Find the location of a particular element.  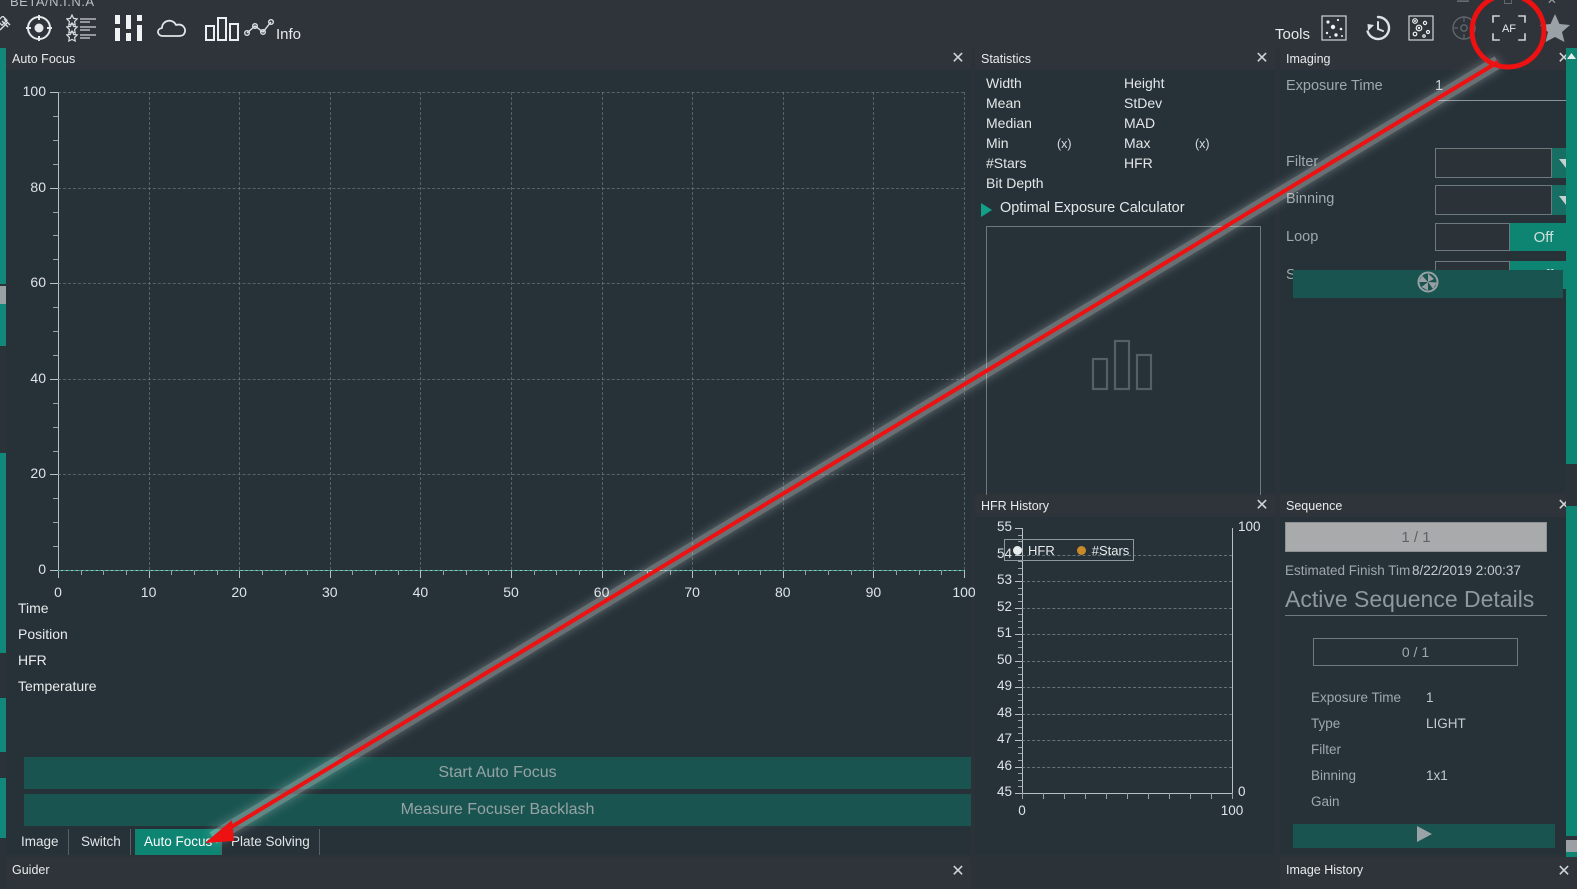

sliders-icon is located at coordinates (129, 28).